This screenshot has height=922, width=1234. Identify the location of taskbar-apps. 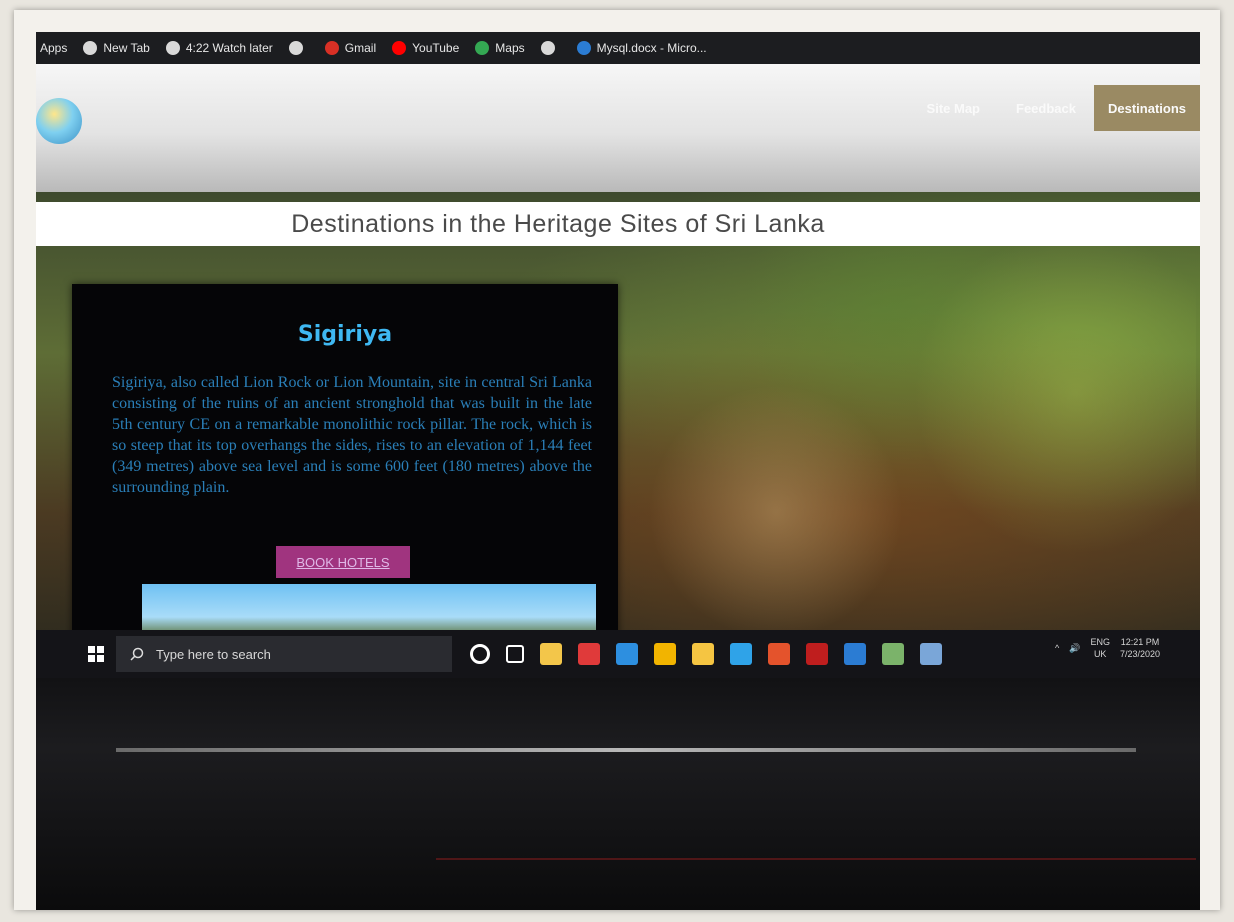
(706, 654).